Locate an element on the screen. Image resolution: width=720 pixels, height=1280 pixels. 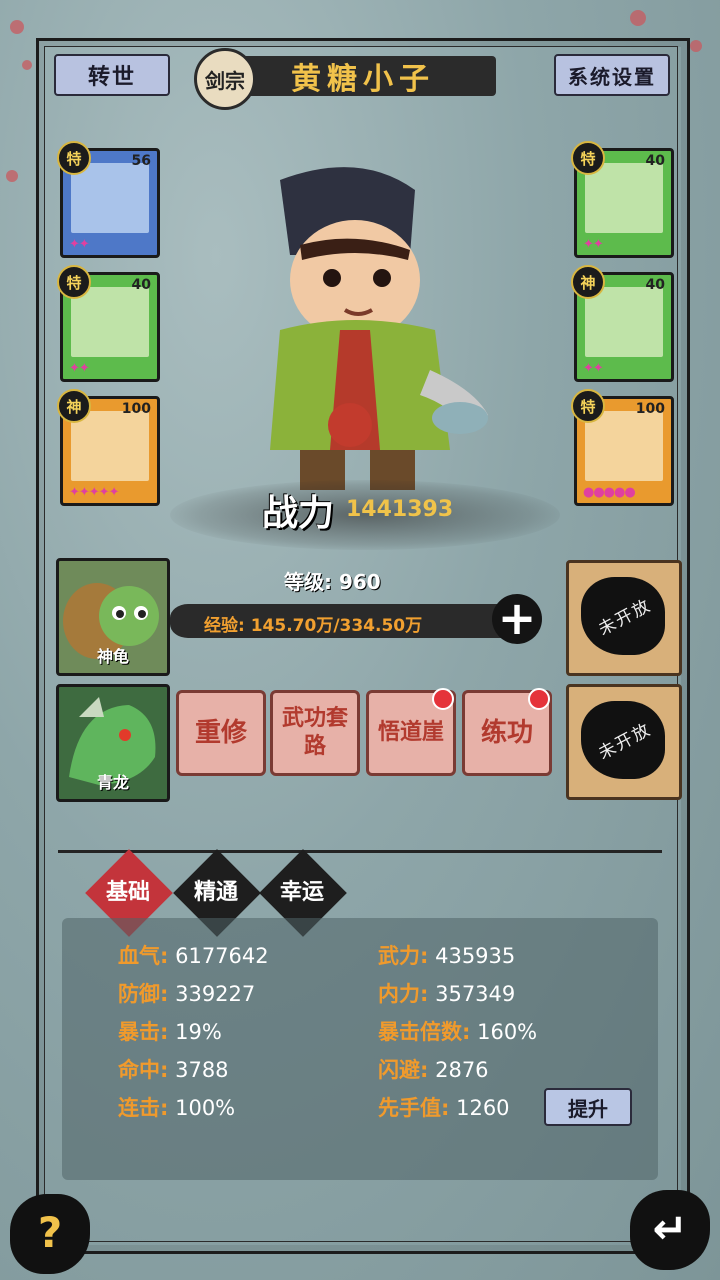
help-icon: ? is located at coordinates (50, 1232).